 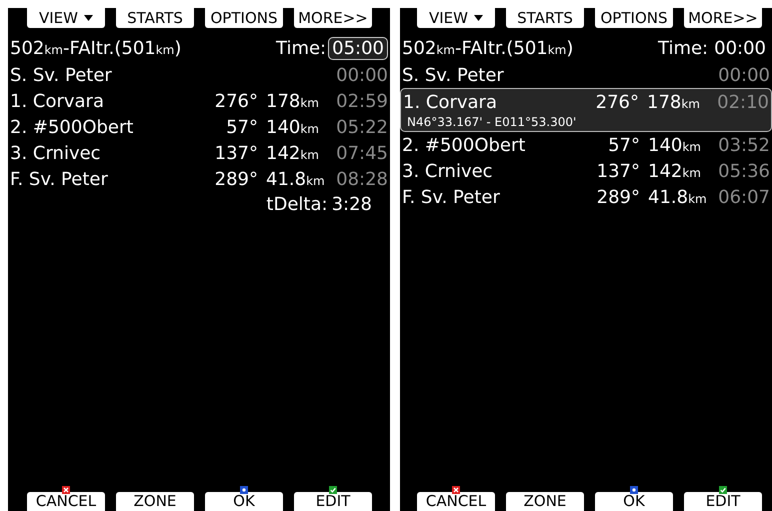 What do you see at coordinates (743, 197) in the screenshot?
I see `time-text: 06:07` at bounding box center [743, 197].